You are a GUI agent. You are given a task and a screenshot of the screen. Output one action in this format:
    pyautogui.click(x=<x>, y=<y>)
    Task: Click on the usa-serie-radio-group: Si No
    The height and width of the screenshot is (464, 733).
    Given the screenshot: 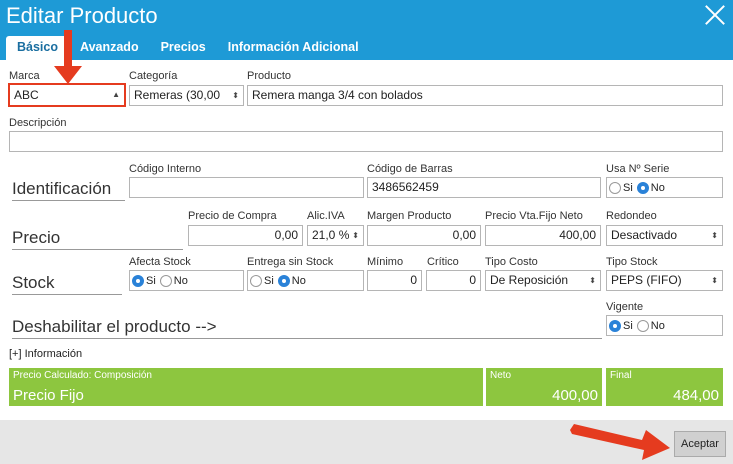 What is the action you would take?
    pyautogui.click(x=664, y=187)
    